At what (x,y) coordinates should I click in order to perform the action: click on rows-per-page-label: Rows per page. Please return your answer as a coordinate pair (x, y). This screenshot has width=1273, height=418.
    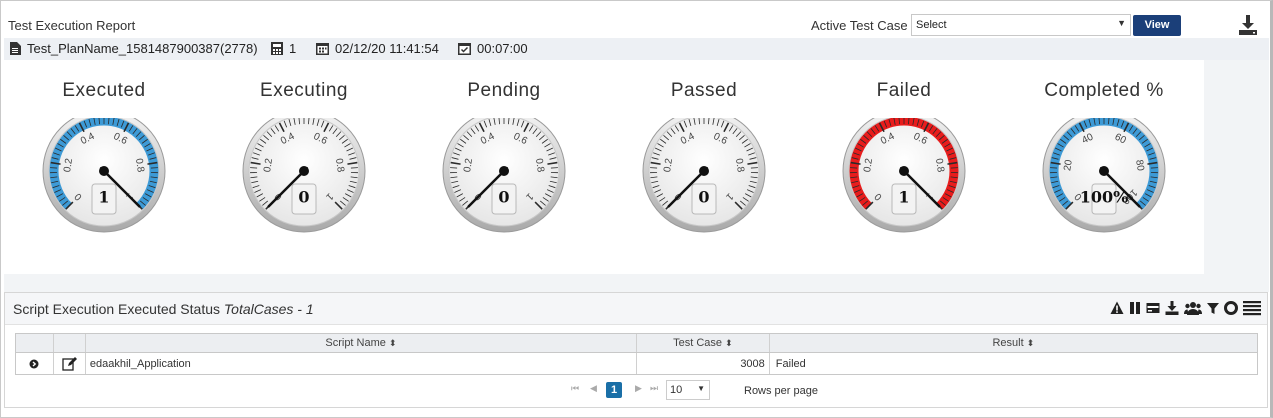
    Looking at the image, I should click on (781, 391).